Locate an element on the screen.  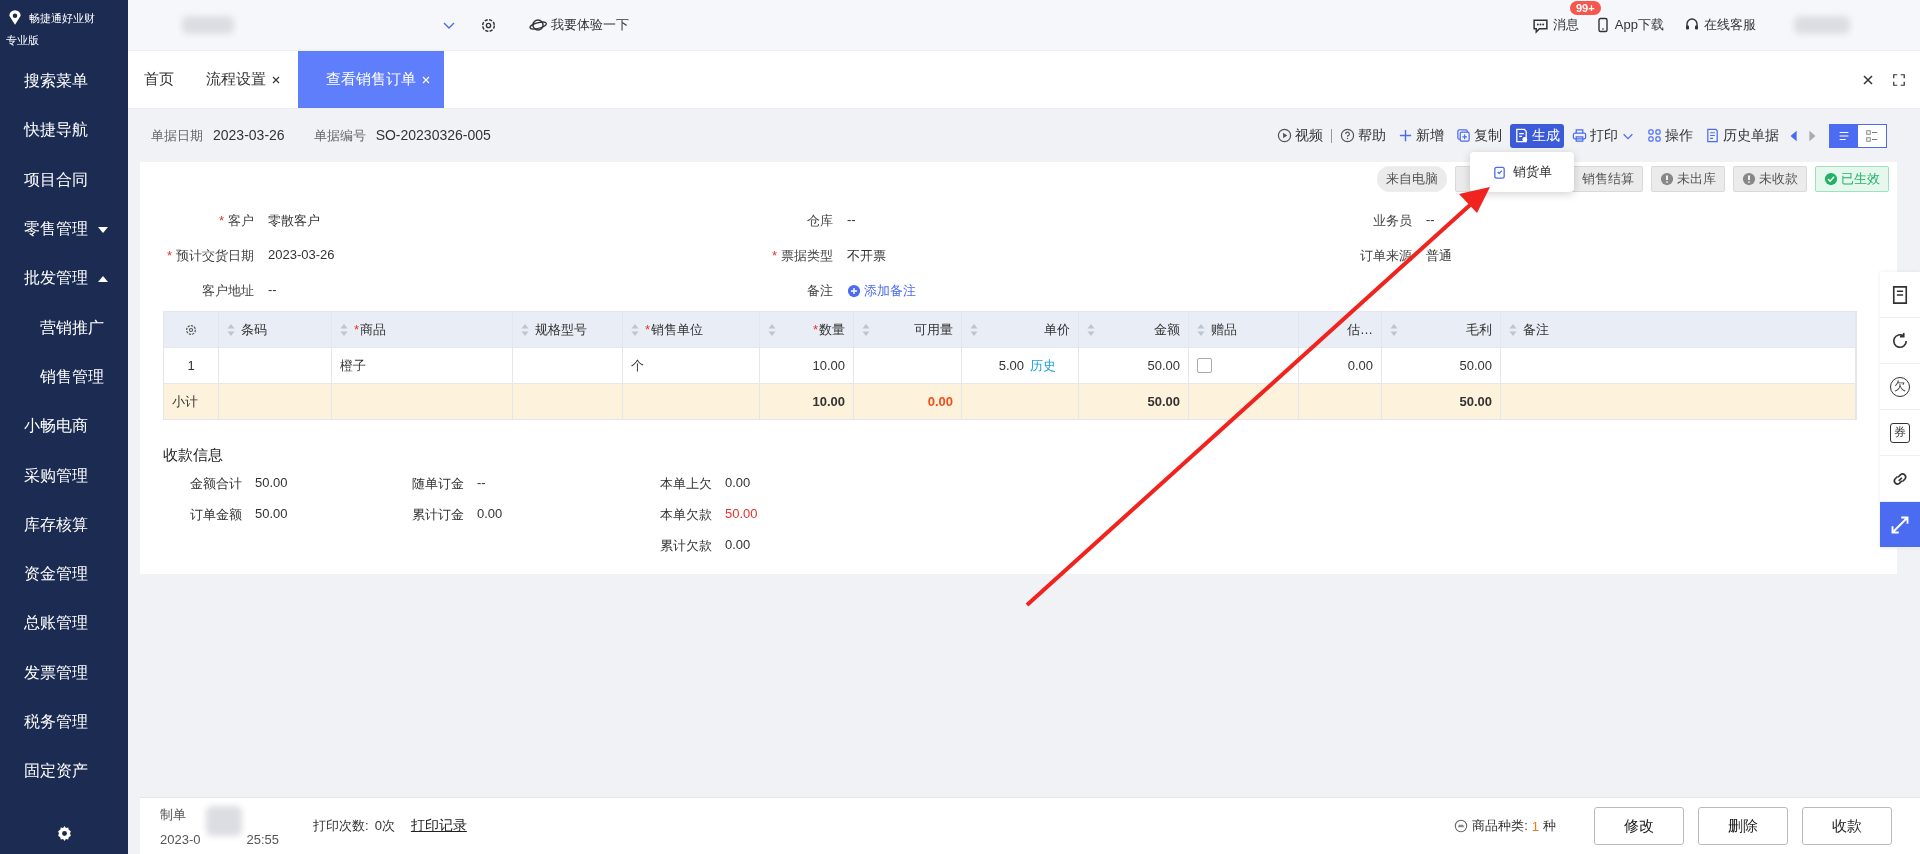
field-label: 备注 is located at coordinates (820, 290).